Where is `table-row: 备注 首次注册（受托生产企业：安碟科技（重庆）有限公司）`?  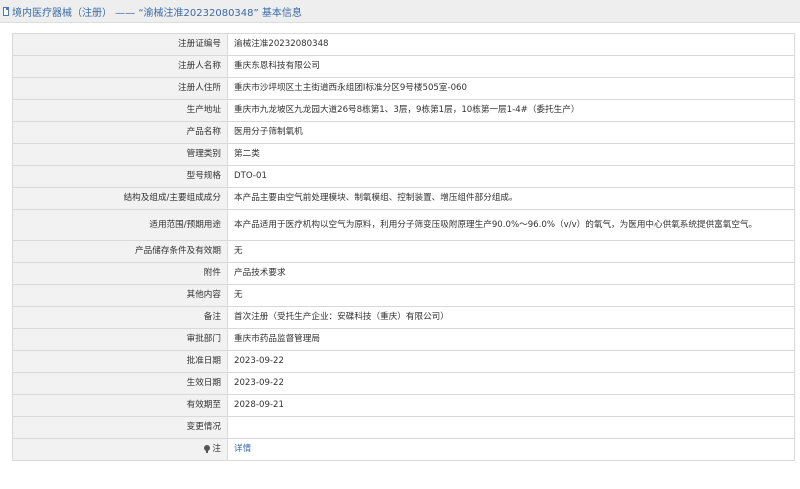
table-row: 备注 首次注册（受托生产企业：安碟科技（重庆）有限公司） is located at coordinates (403, 317).